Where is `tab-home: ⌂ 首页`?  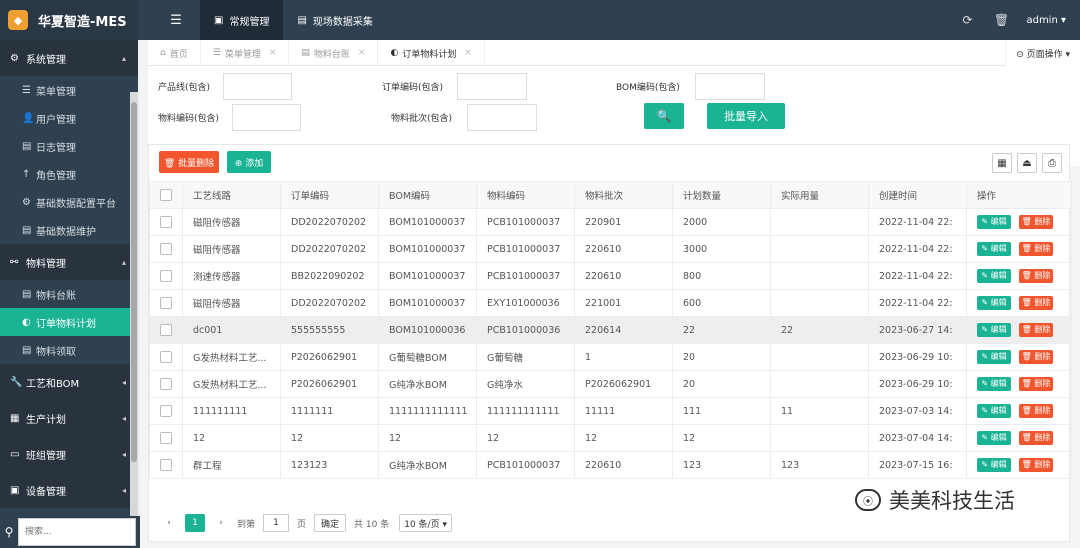
tab-home: ⌂ 首页 is located at coordinates (174, 53).